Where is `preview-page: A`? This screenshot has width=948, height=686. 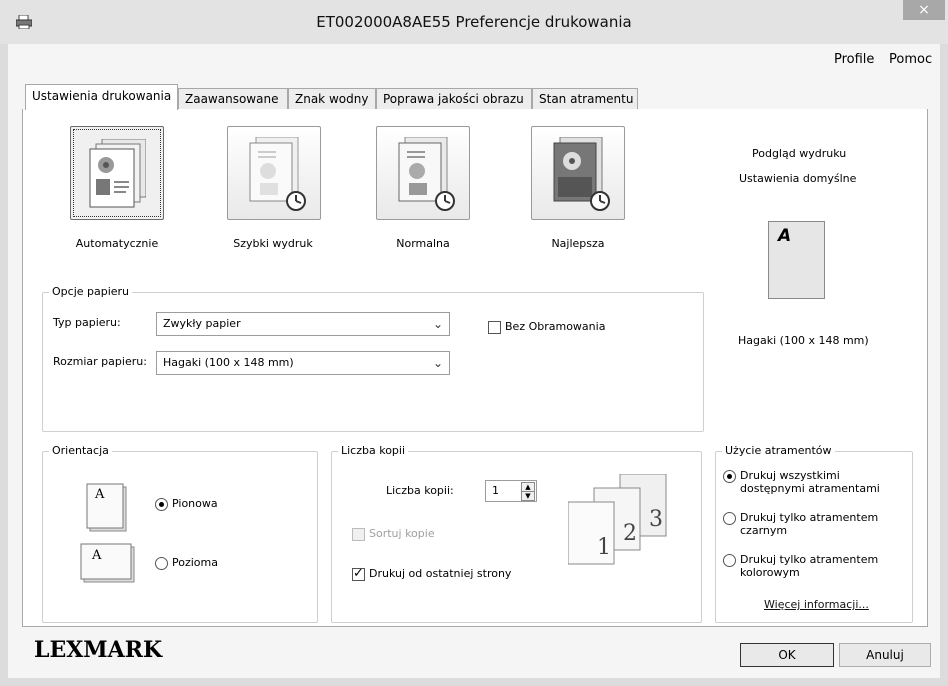
preview-page: A is located at coordinates (796, 260).